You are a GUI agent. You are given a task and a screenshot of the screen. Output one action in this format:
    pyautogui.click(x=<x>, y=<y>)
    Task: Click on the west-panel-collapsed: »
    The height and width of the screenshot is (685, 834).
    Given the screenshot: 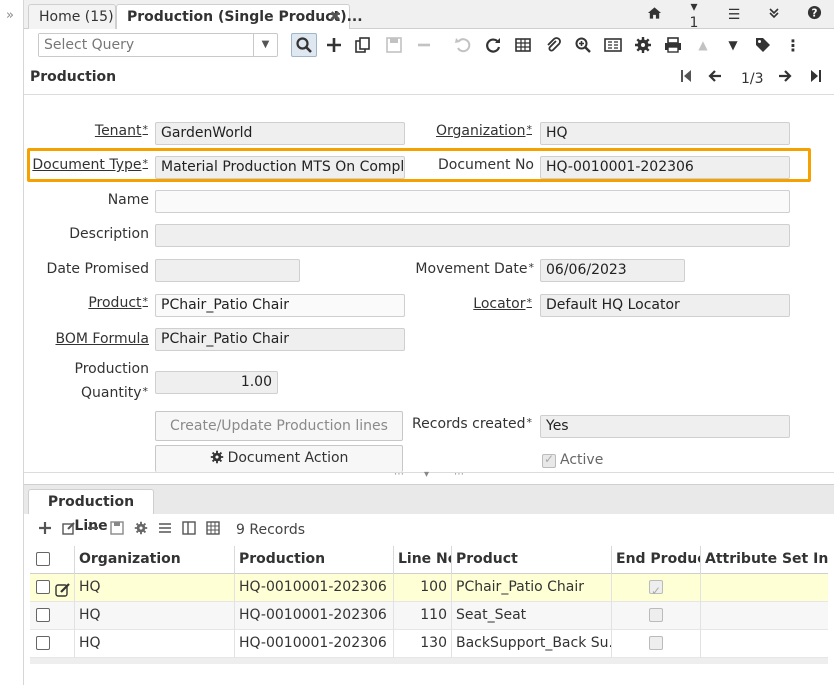 What is the action you would take?
    pyautogui.click(x=12, y=342)
    